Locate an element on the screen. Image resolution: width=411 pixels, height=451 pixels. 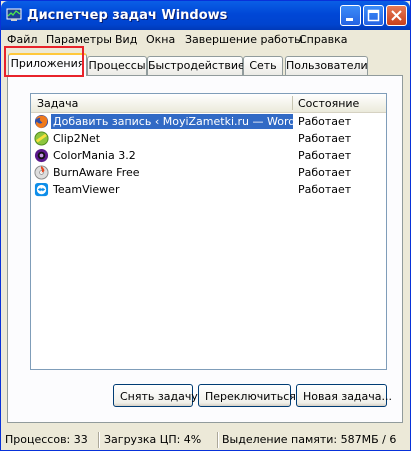
maximize-icon is located at coordinates (373, 15).